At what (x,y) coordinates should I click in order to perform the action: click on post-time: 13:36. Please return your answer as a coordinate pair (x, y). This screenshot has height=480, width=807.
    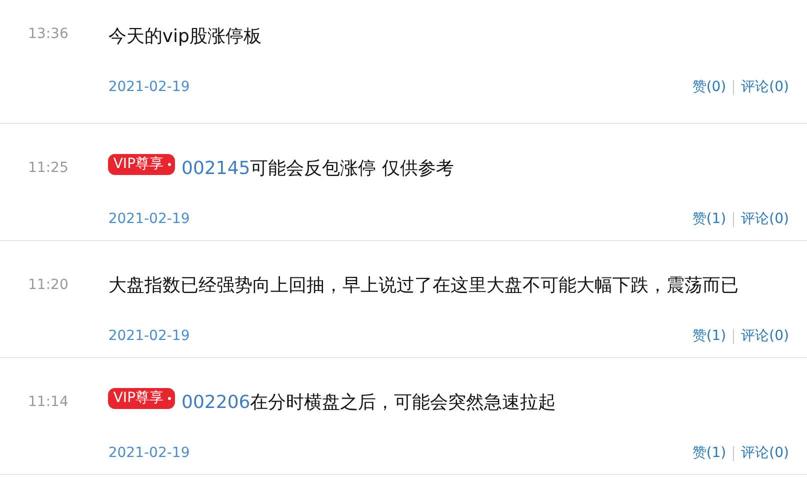
    Looking at the image, I should click on (47, 34).